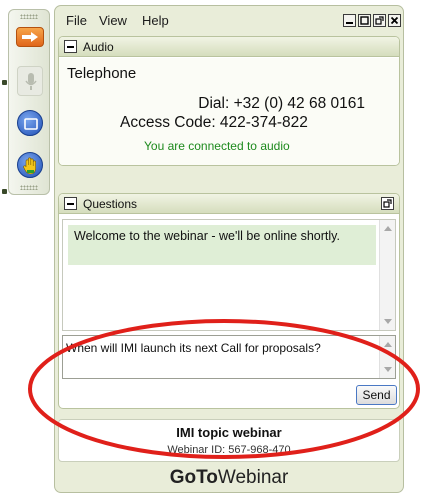 Image resolution: width=425 pixels, height=496 pixels. I want to click on audio-status: You are connected to audio, so click(217, 146).